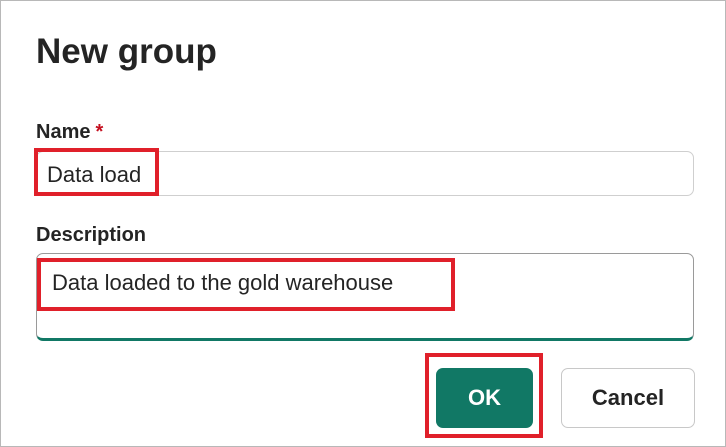  What do you see at coordinates (99, 132) in the screenshot?
I see `required-marker: *` at bounding box center [99, 132].